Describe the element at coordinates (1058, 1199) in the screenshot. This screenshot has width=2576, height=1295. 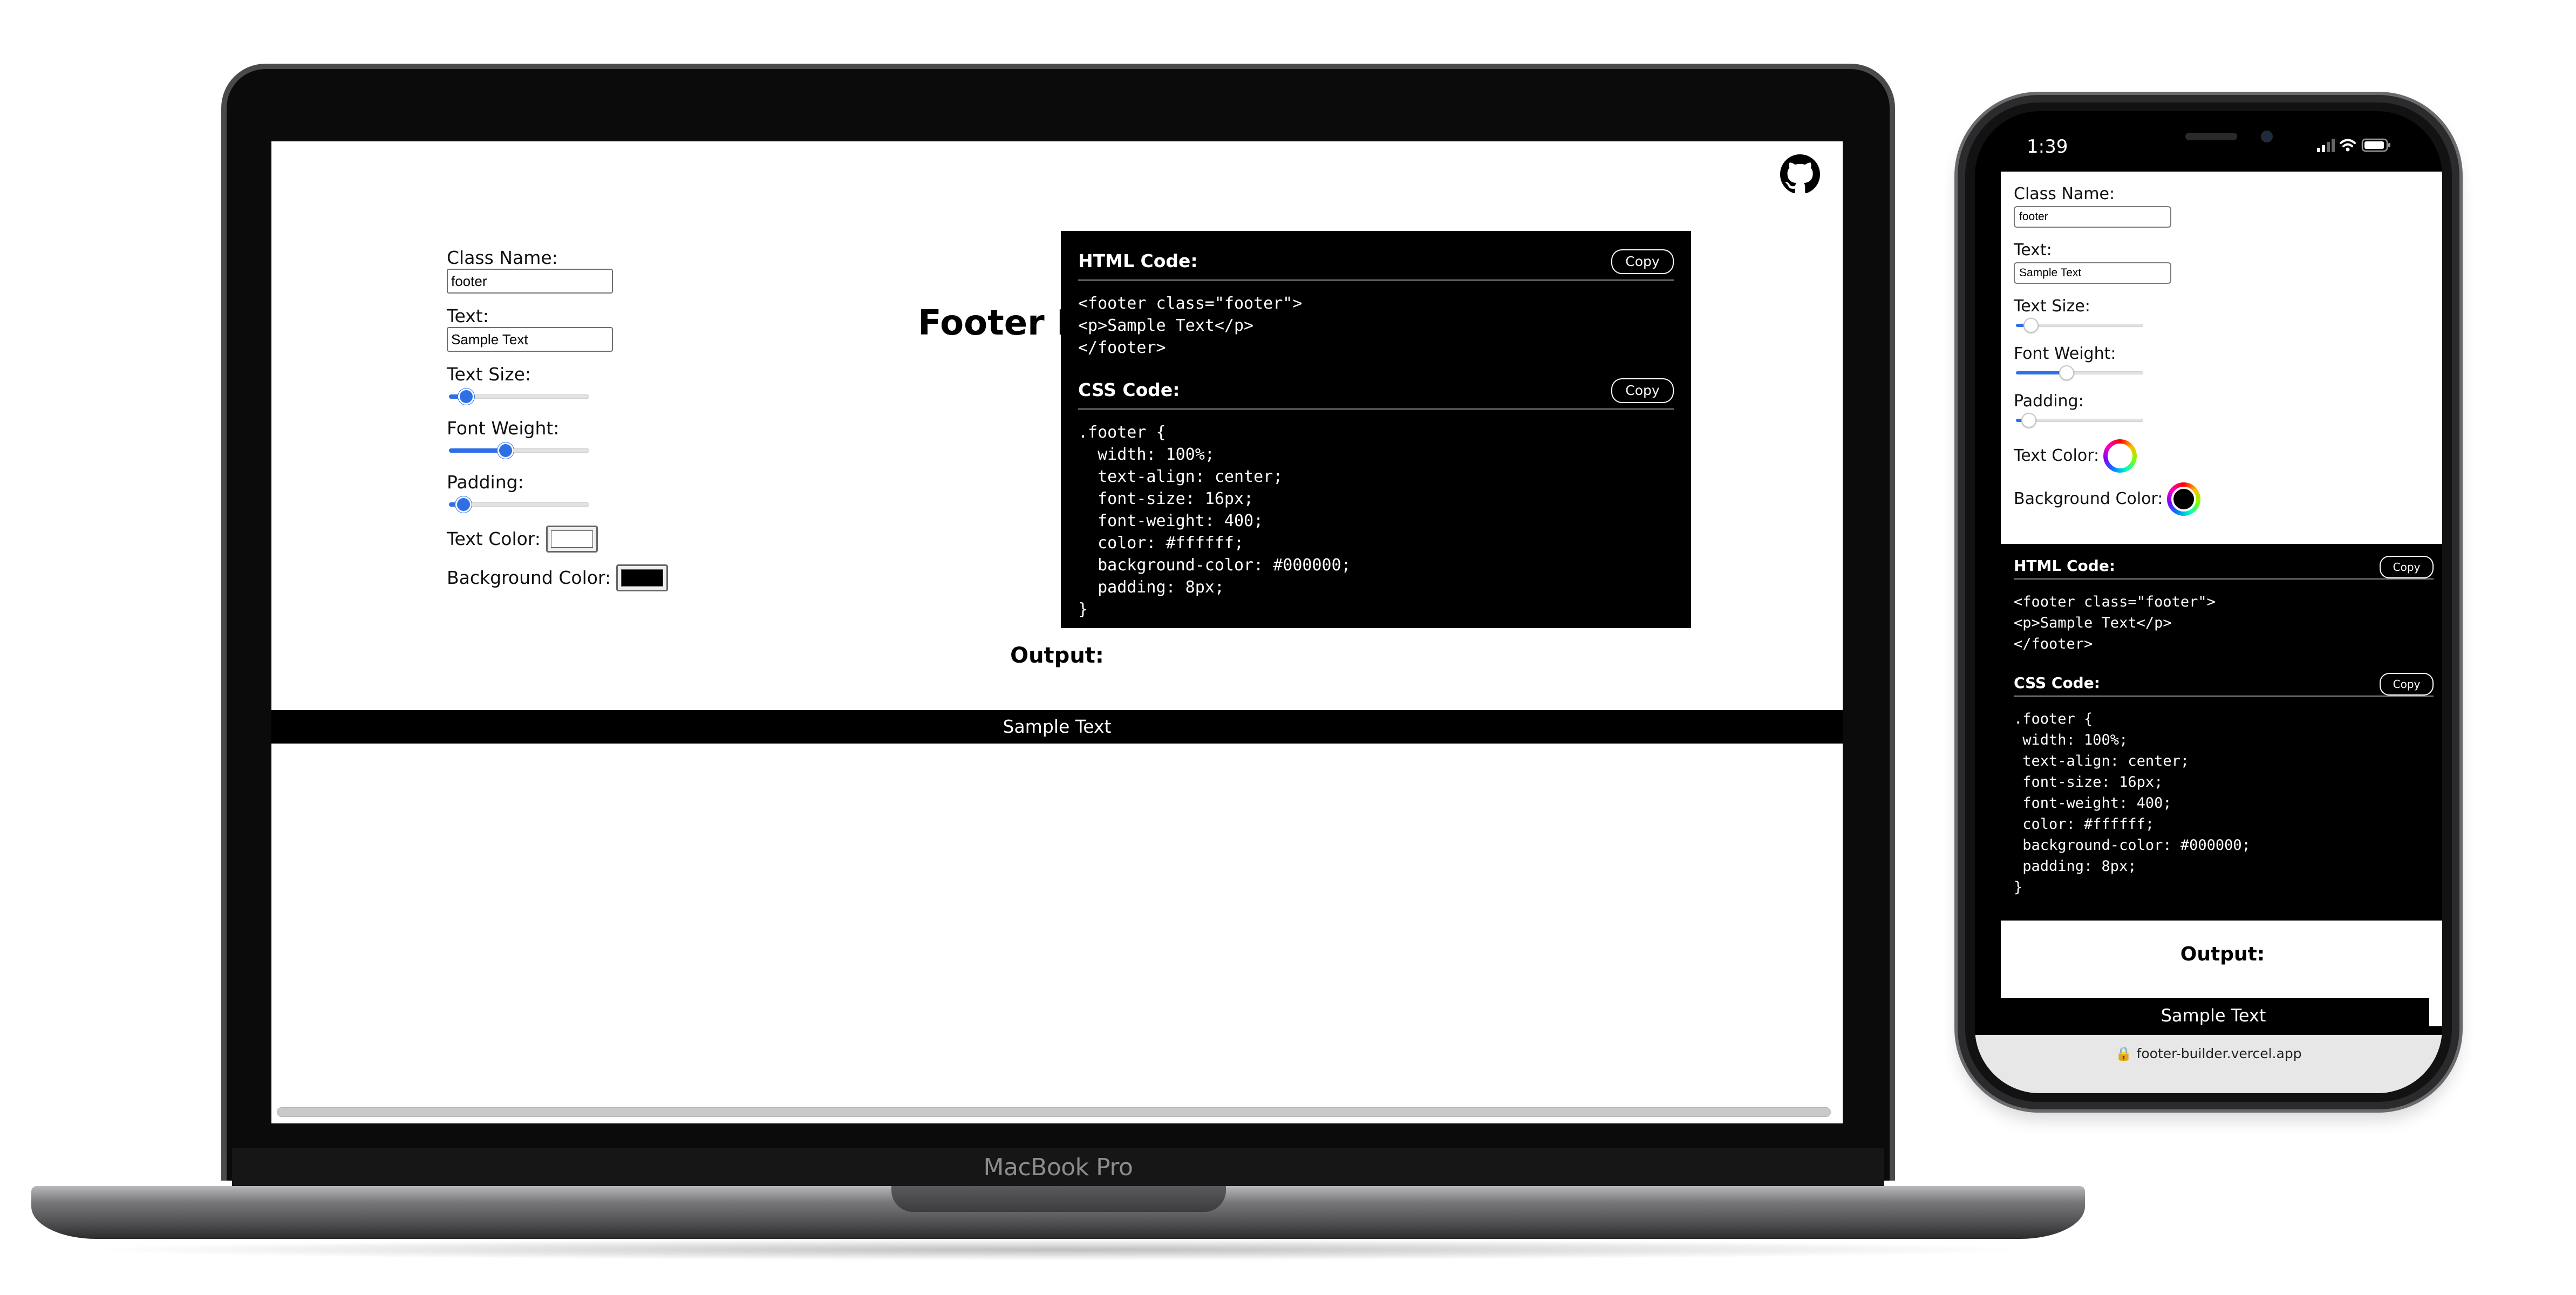
I see `laptop-notch` at that location.